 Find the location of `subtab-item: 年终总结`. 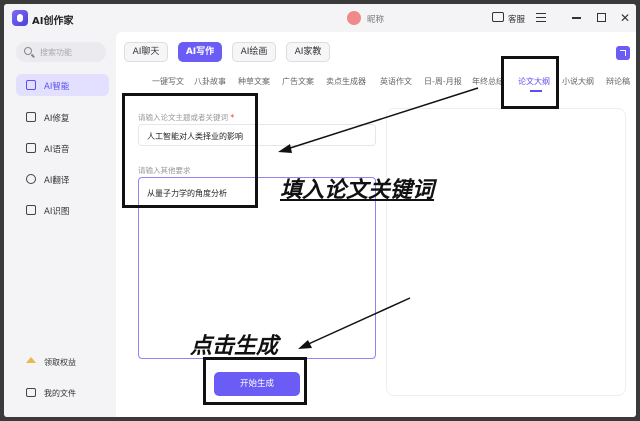

subtab-item: 年终总结 is located at coordinates (488, 81).